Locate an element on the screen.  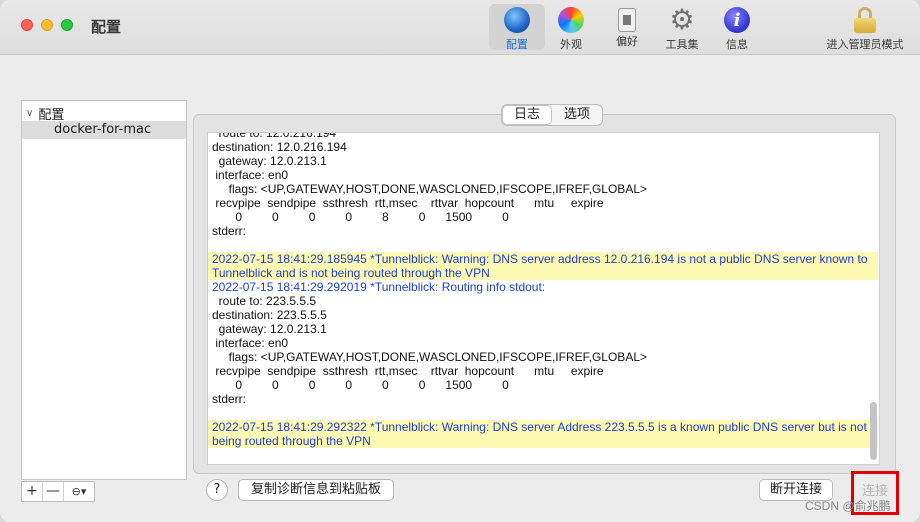
switch-icon is located at coordinates (627, 20).